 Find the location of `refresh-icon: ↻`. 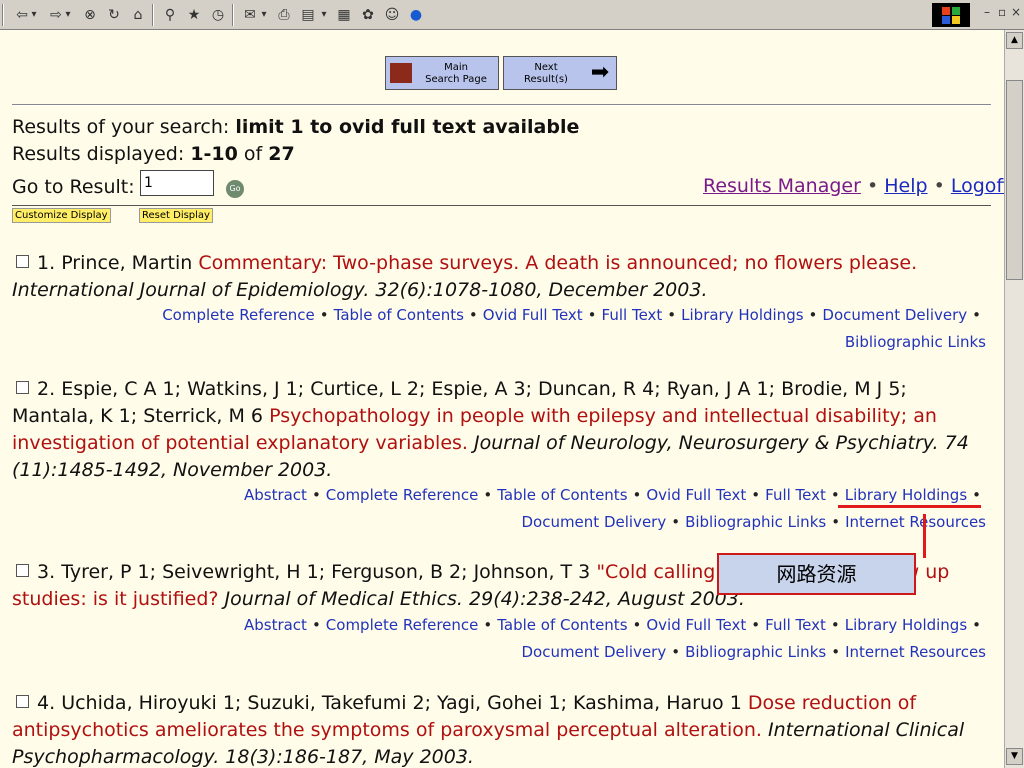

refresh-icon: ↻ is located at coordinates (114, 15).